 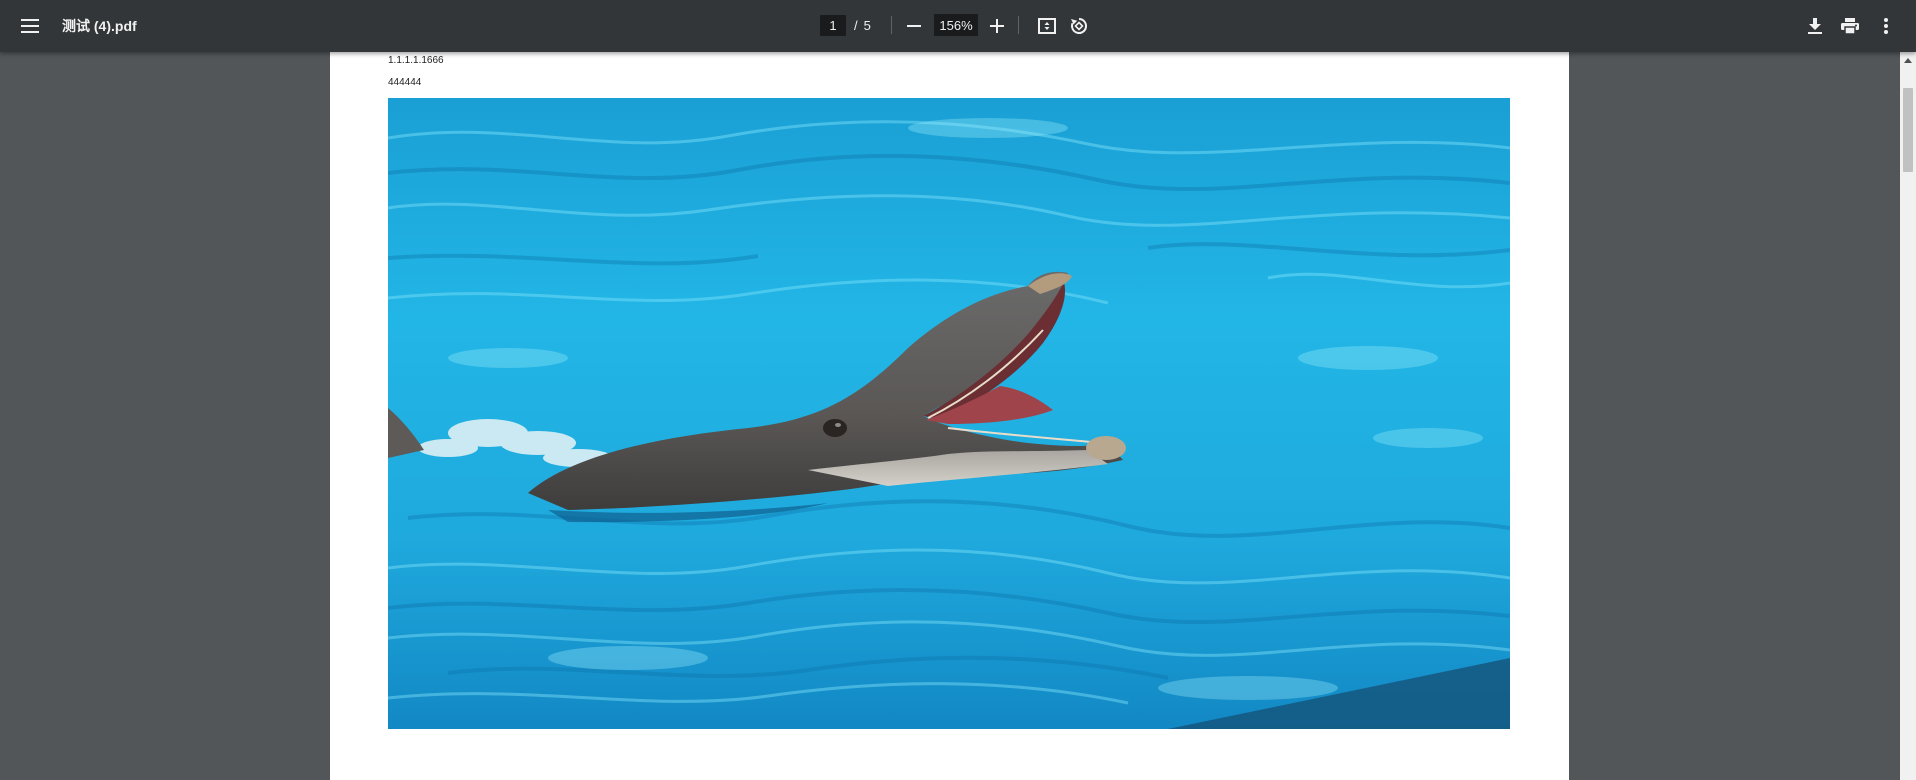 What do you see at coordinates (867, 25) in the screenshot?
I see `page-total: 5` at bounding box center [867, 25].